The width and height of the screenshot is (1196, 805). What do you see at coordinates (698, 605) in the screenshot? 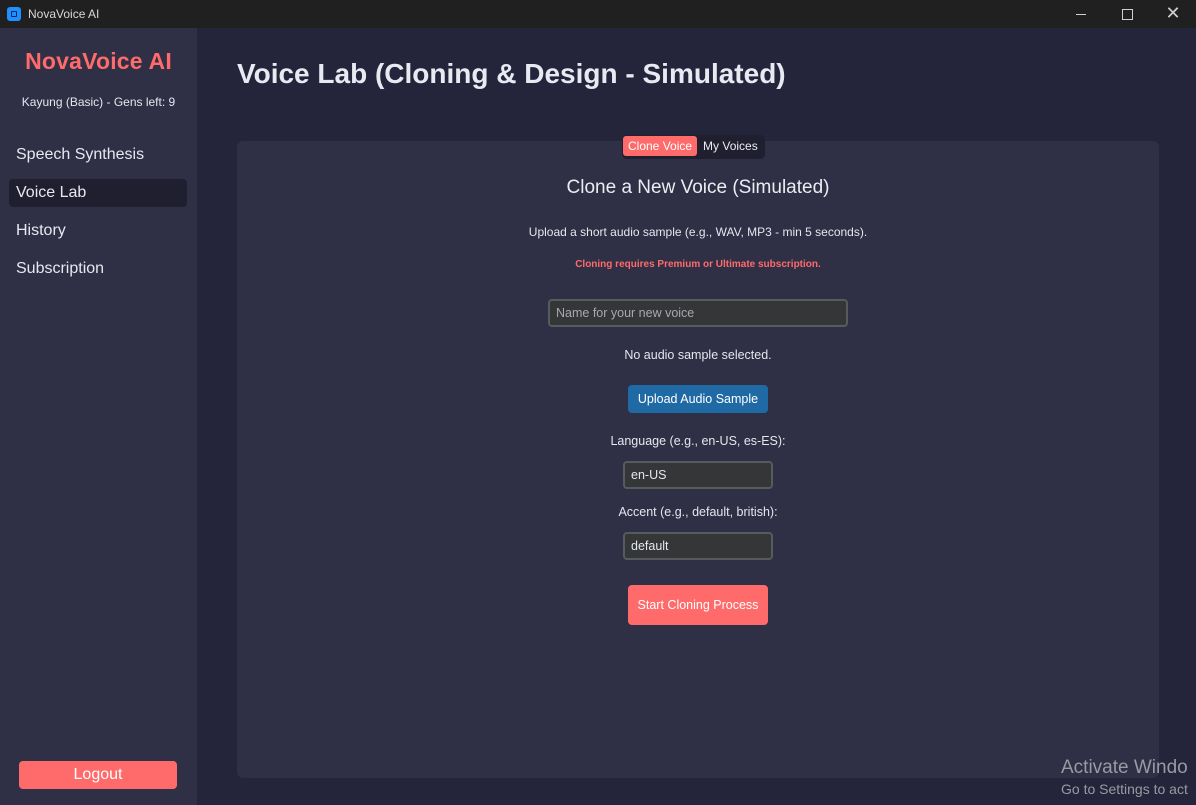
I see `start-cloning-button: Start Cloning Process` at bounding box center [698, 605].